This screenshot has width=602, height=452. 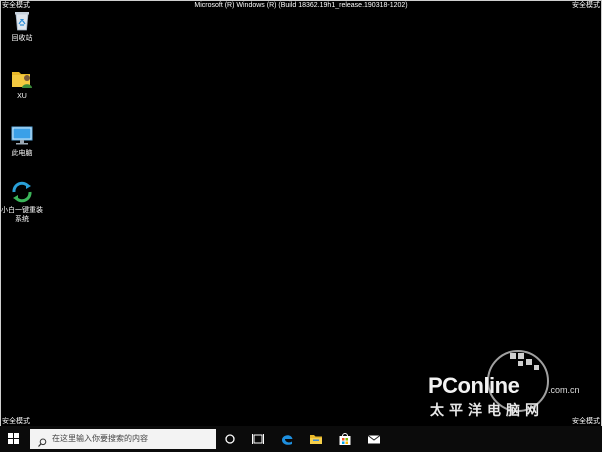 What do you see at coordinates (345, 439) in the screenshot?
I see `store-icon` at bounding box center [345, 439].